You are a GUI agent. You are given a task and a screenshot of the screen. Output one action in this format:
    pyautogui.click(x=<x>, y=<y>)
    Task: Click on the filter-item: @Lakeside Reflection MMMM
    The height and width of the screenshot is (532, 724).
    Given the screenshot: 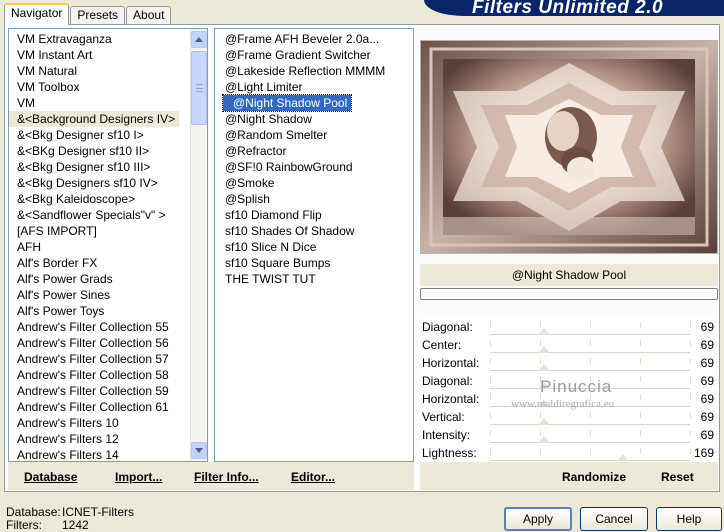 What is the action you would take?
    pyautogui.click(x=314, y=71)
    